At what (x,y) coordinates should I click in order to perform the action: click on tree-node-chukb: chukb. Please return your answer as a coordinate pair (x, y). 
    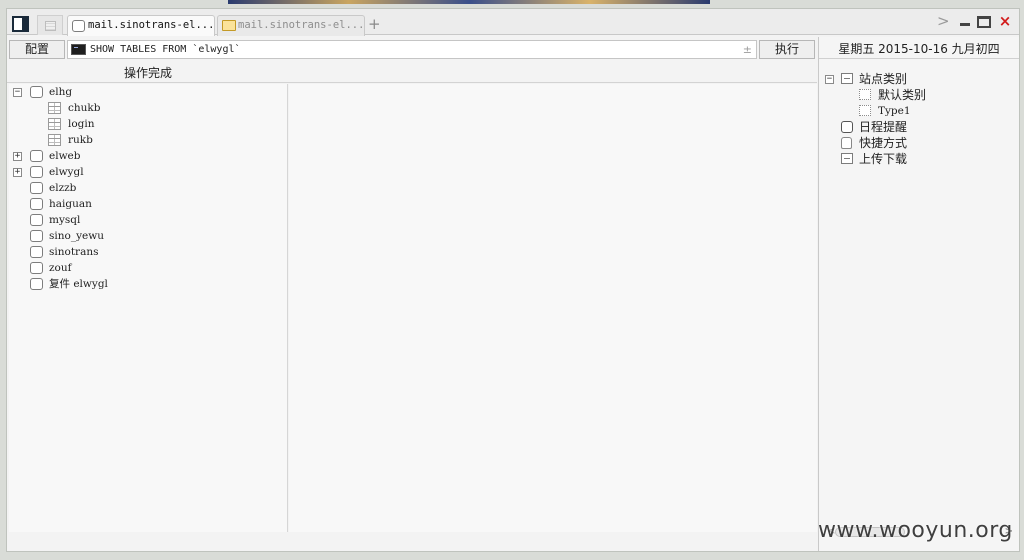
    Looking at the image, I should click on (144, 108).